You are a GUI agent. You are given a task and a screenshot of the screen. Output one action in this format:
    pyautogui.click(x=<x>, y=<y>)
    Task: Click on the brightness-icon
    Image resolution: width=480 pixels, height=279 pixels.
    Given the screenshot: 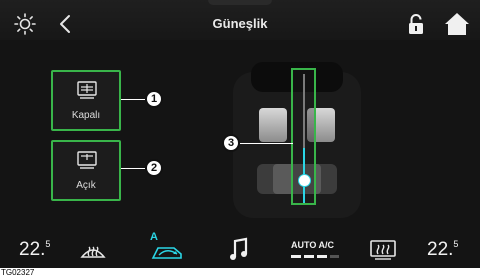 What is the action you would take?
    pyautogui.click(x=25, y=24)
    